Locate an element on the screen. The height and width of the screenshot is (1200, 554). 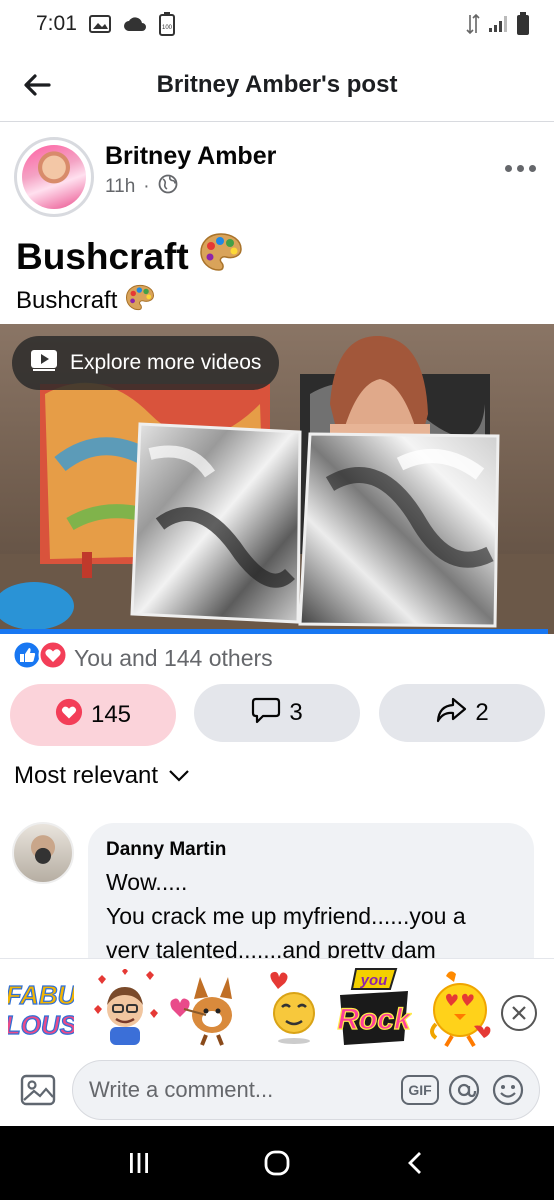
sticker-suggestions: FABU LOUS you Rock is located at coordinates (277, 1006).